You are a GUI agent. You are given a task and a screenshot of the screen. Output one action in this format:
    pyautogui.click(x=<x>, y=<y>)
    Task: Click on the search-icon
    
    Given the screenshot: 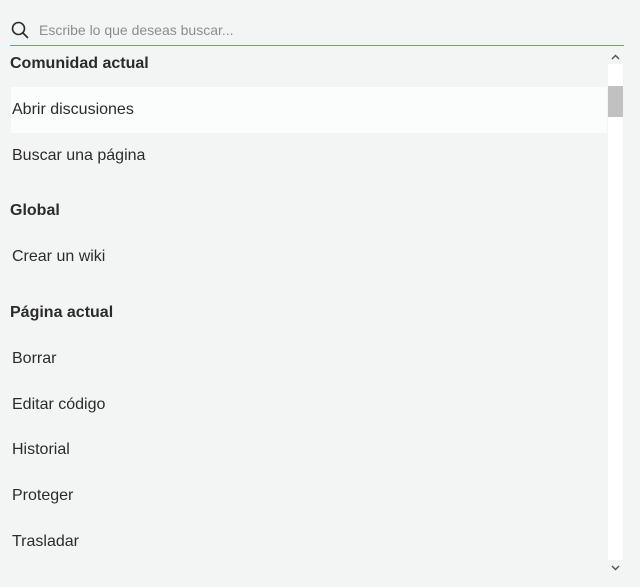 What is the action you would take?
    pyautogui.click(x=20, y=30)
    